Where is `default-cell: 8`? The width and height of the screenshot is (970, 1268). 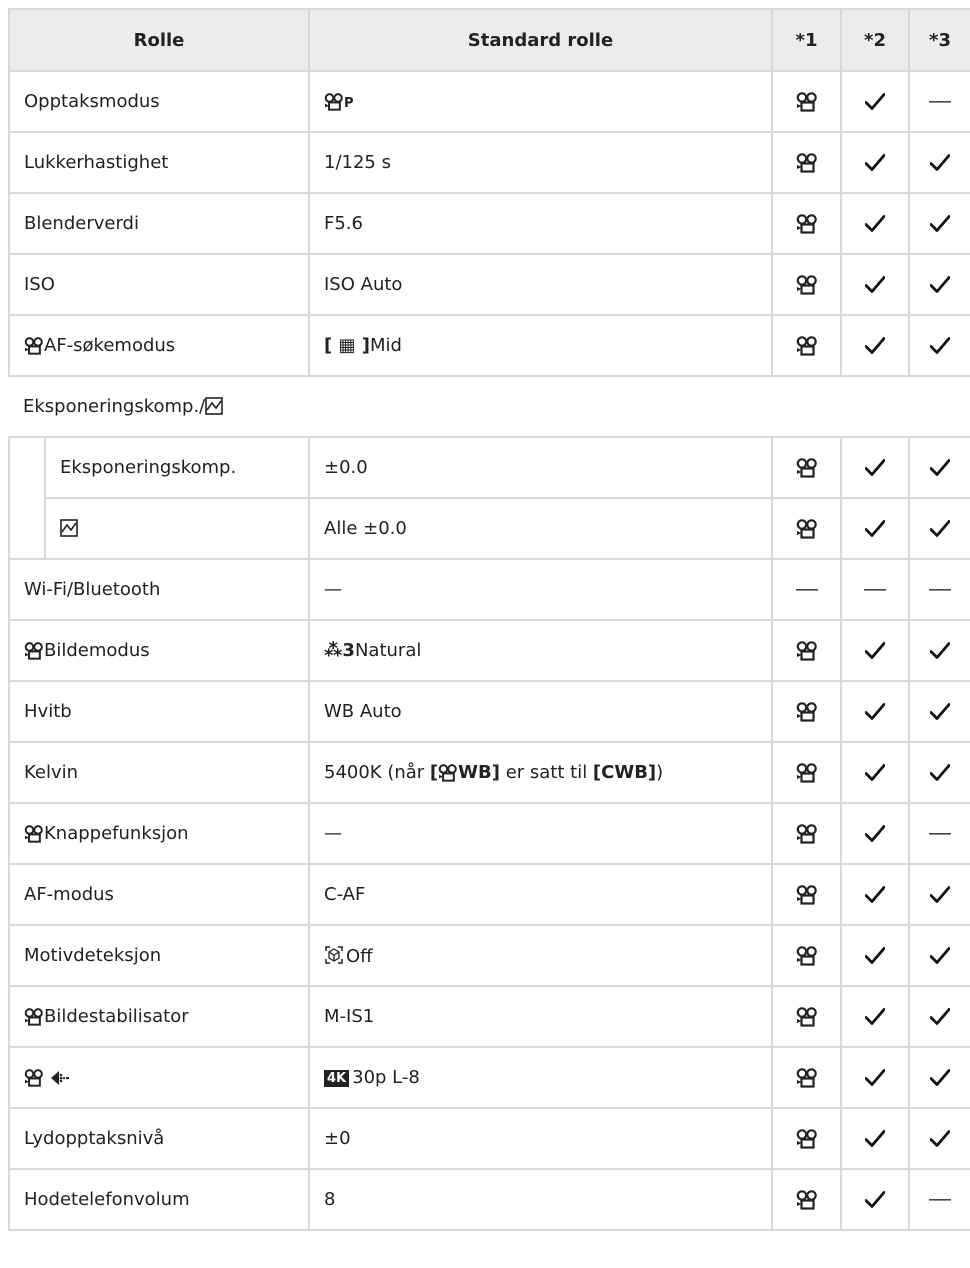 default-cell: 8 is located at coordinates (540, 1199).